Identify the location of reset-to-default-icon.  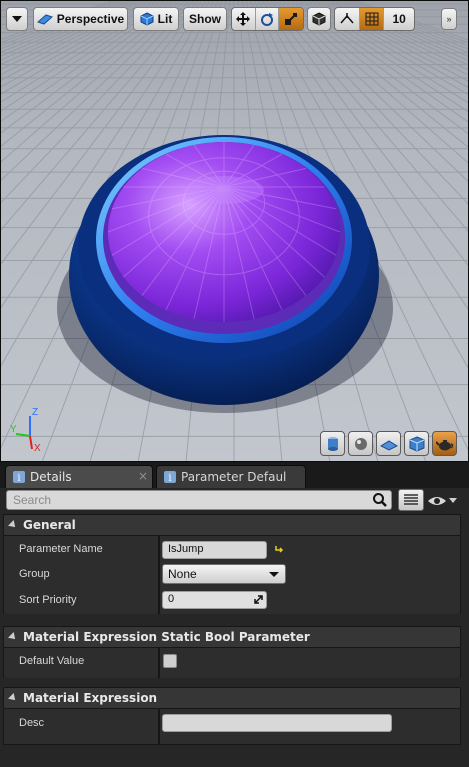
(279, 549).